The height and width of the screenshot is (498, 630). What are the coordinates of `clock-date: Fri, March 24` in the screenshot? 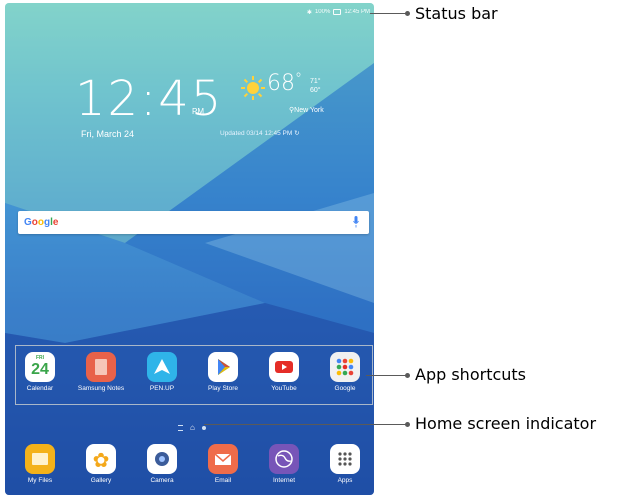 It's located at (108, 134).